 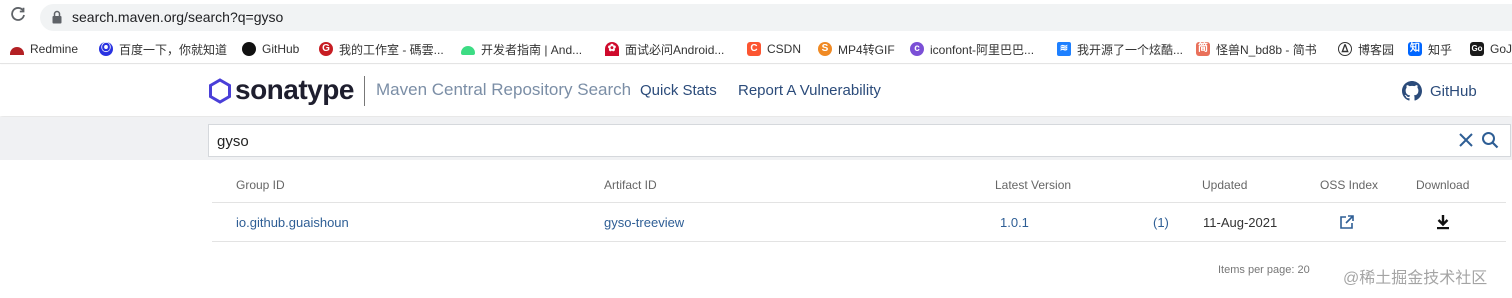 What do you see at coordinates (1349, 185) in the screenshot?
I see `col-header-oss-index: OSS Index` at bounding box center [1349, 185].